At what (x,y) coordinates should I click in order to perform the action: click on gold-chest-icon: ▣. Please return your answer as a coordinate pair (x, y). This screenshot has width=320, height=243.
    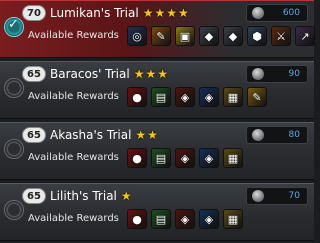
    Looking at the image, I should click on (185, 36).